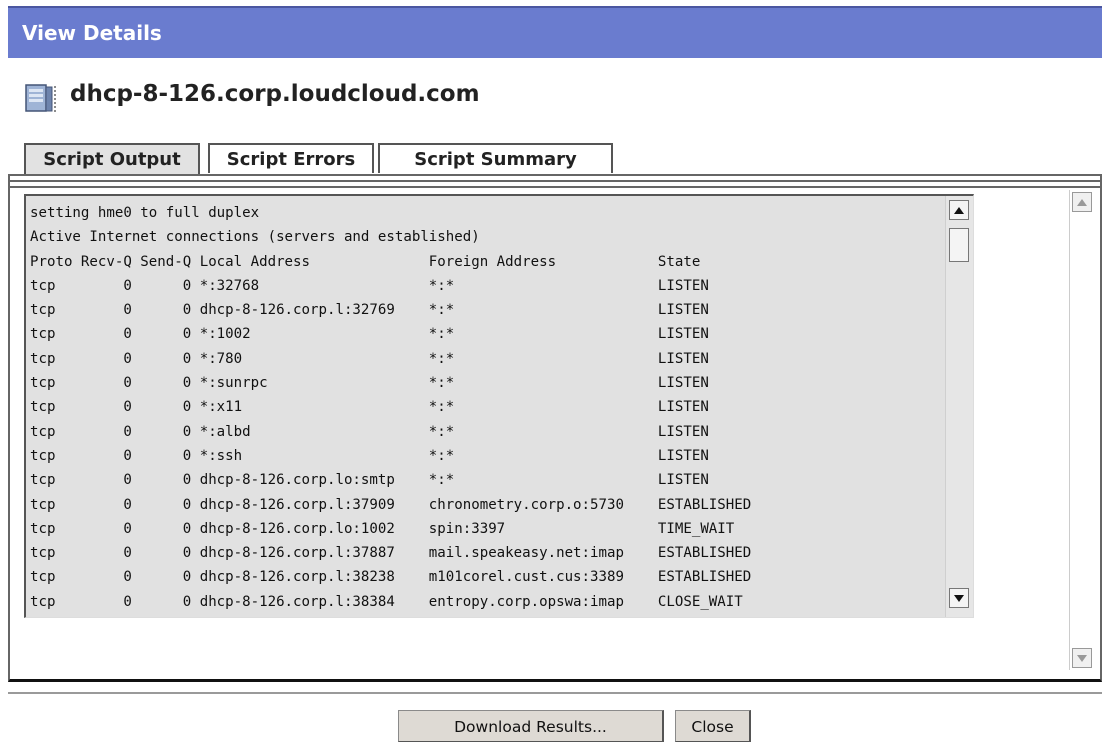  What do you see at coordinates (275, 94) in the screenshot?
I see `host-name: dhcp-8-126.corp.loudcloud.com` at bounding box center [275, 94].